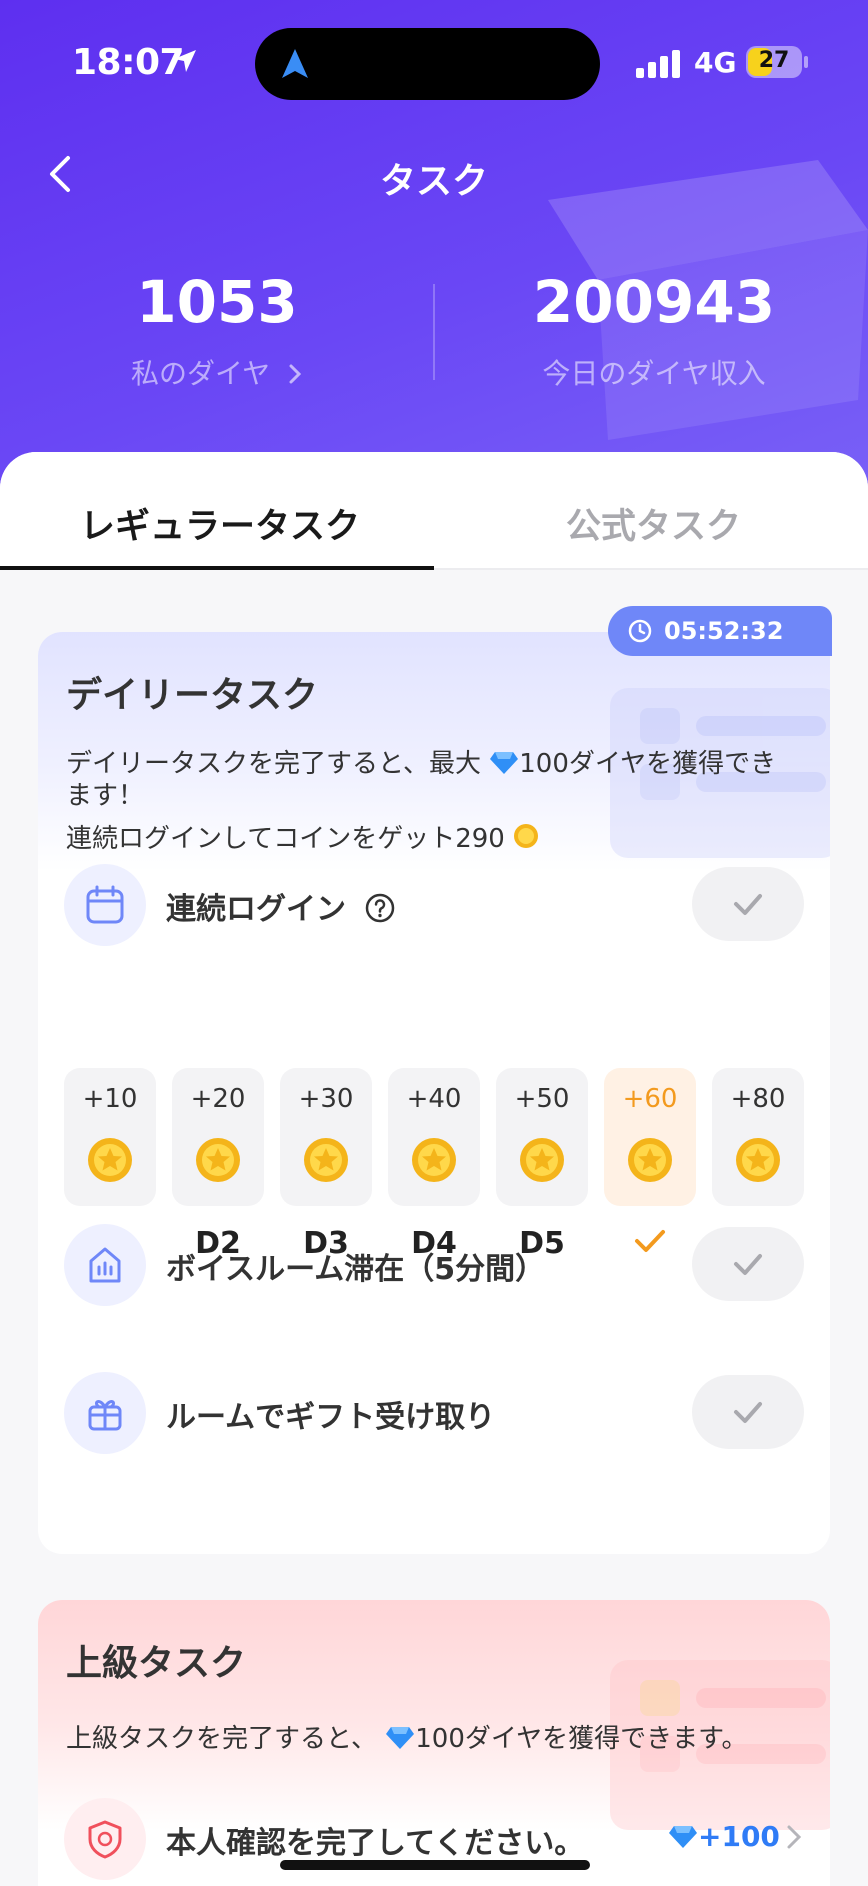  I want to click on today-income-label: 今日のダイヤ収入, so click(654, 373).